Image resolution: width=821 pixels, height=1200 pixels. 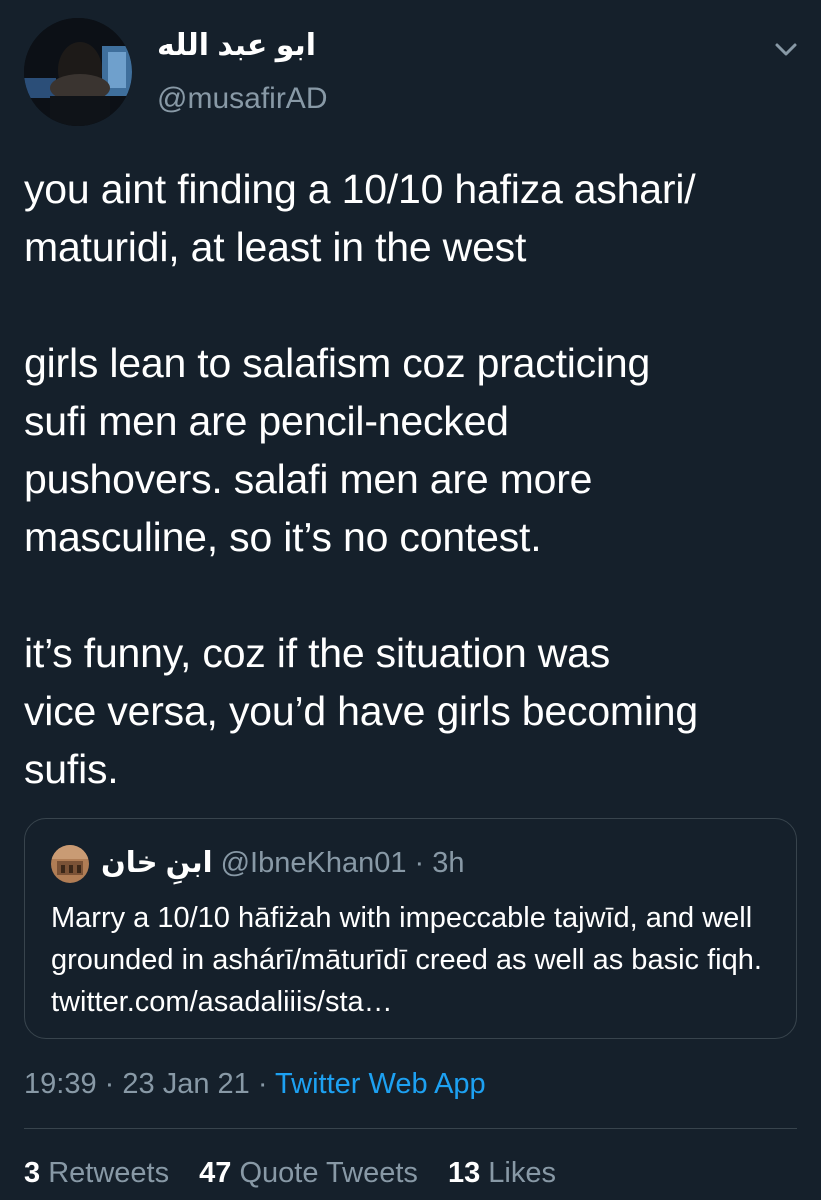 I want to click on author-handle: @musafirAD, so click(x=242, y=99).